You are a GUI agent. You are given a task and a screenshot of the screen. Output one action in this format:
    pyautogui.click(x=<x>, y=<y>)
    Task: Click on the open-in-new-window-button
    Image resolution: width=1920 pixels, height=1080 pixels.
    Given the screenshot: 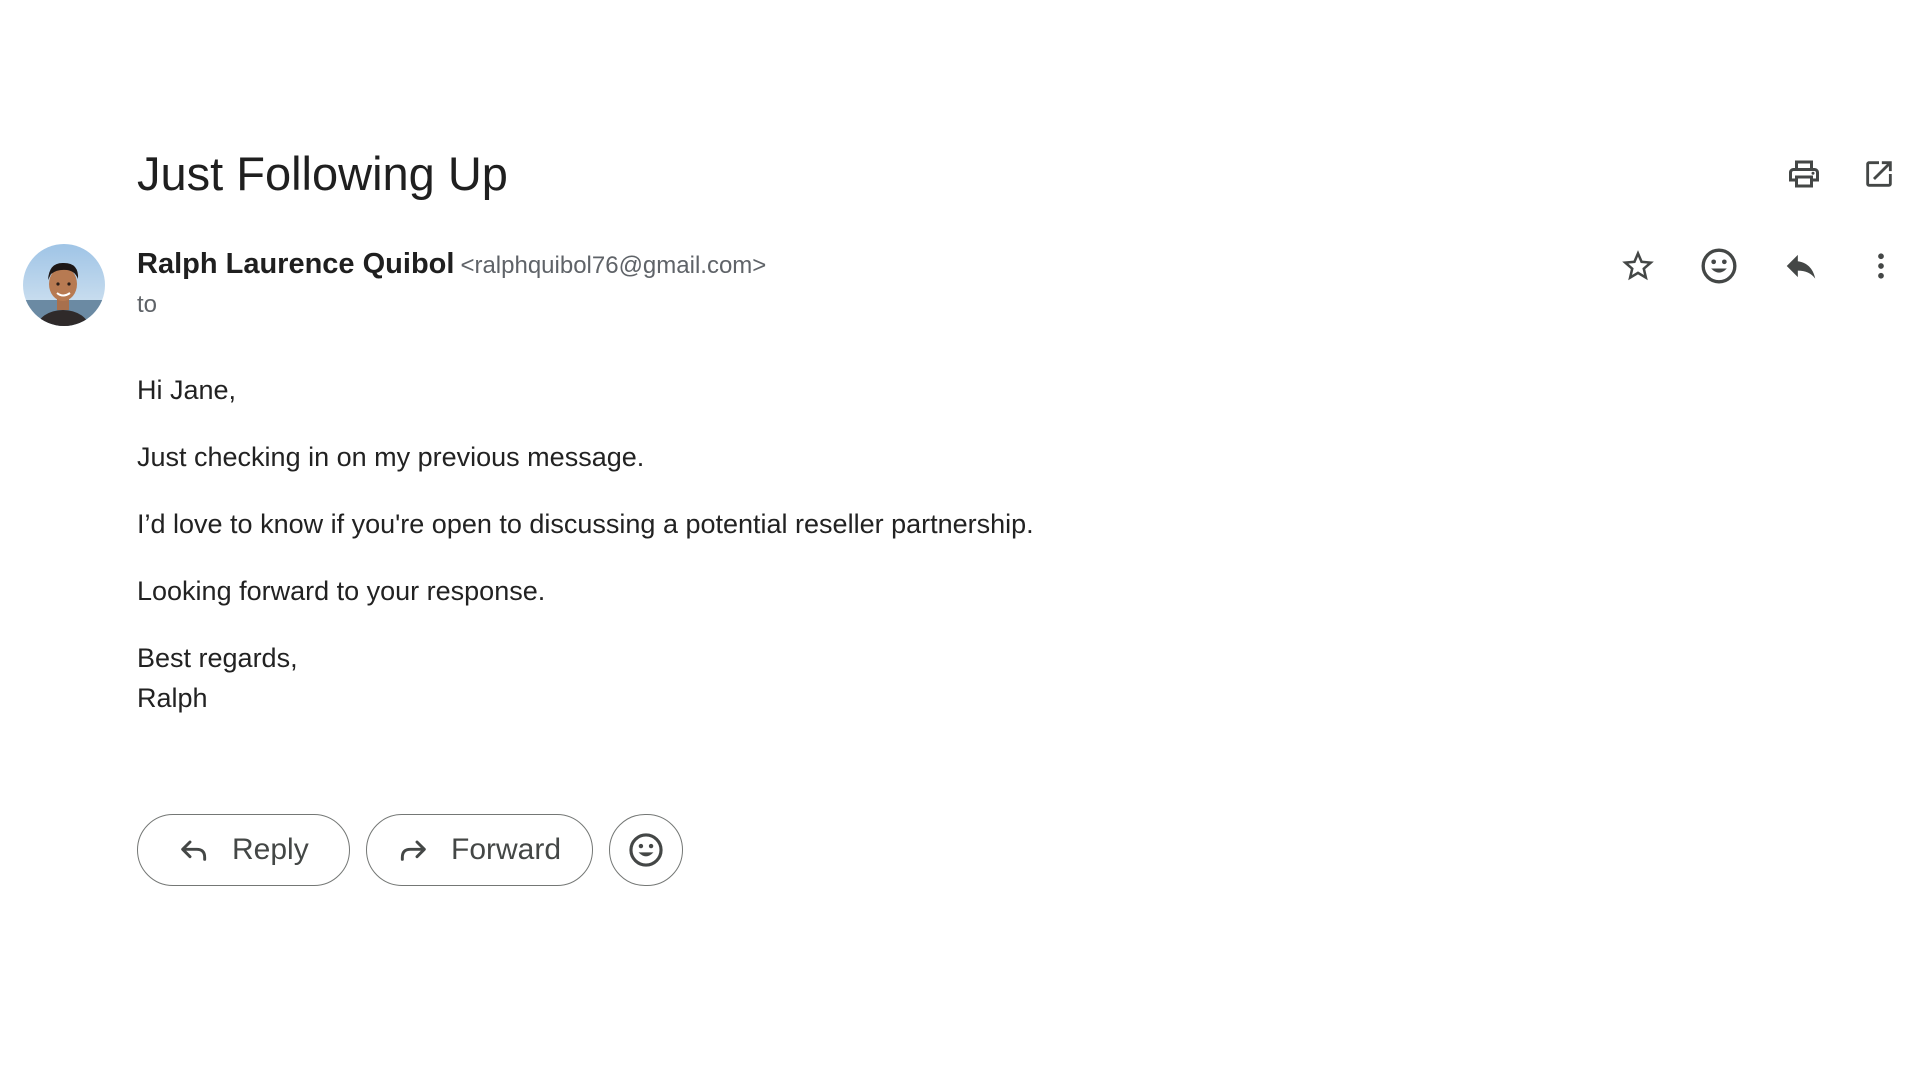 What is the action you would take?
    pyautogui.click(x=1879, y=174)
    